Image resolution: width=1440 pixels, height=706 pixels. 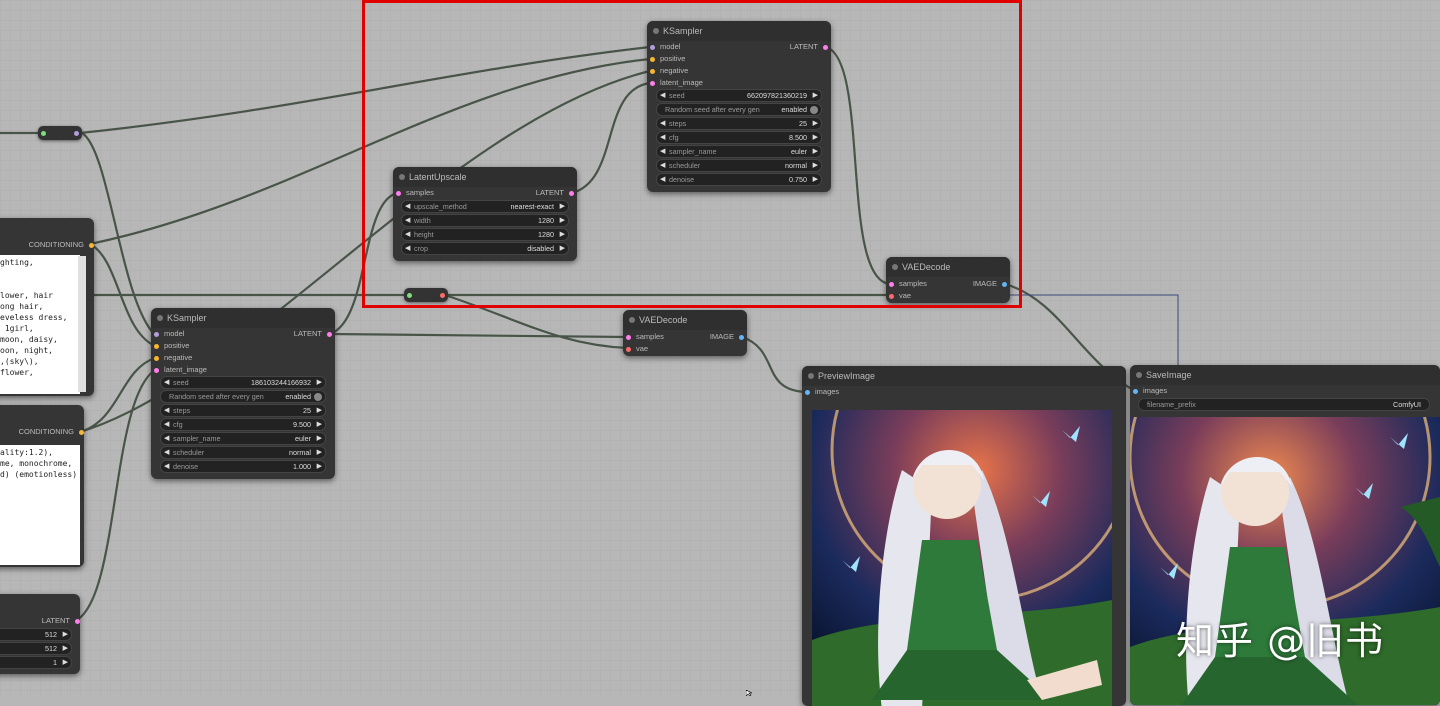 I want to click on model-input: model, so click(x=169, y=334).